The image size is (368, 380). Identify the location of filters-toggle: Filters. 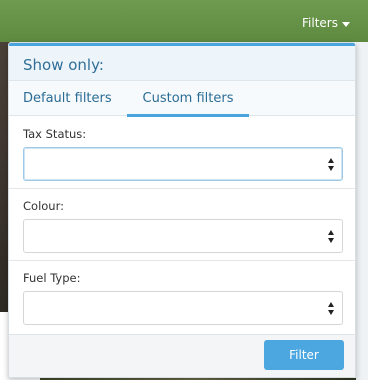
(326, 23).